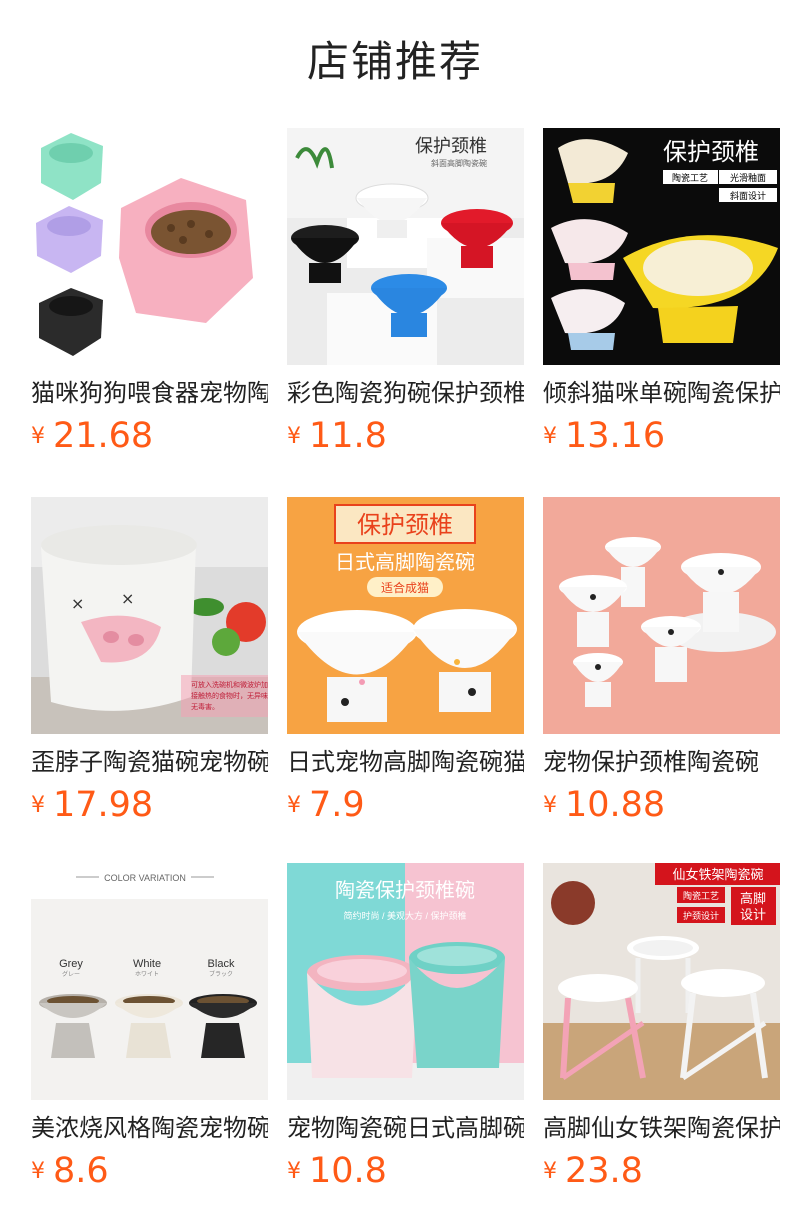 This screenshot has width=790, height=1232. What do you see at coordinates (405, 615) in the screenshot?
I see `product-image: 保护颈椎 日式高脚陶瓷碗 适合成猫` at bounding box center [405, 615].